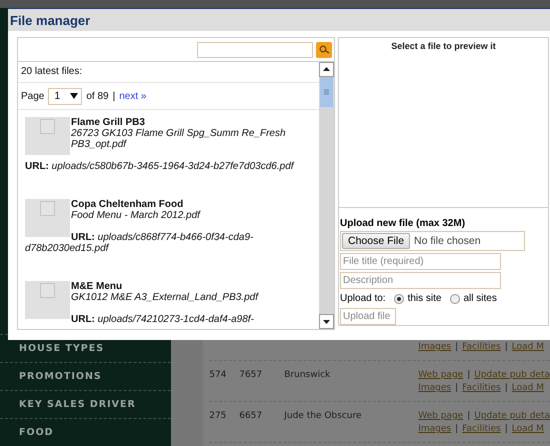 The height and width of the screenshot is (446, 550). I want to click on radio-label: this site, so click(425, 298).